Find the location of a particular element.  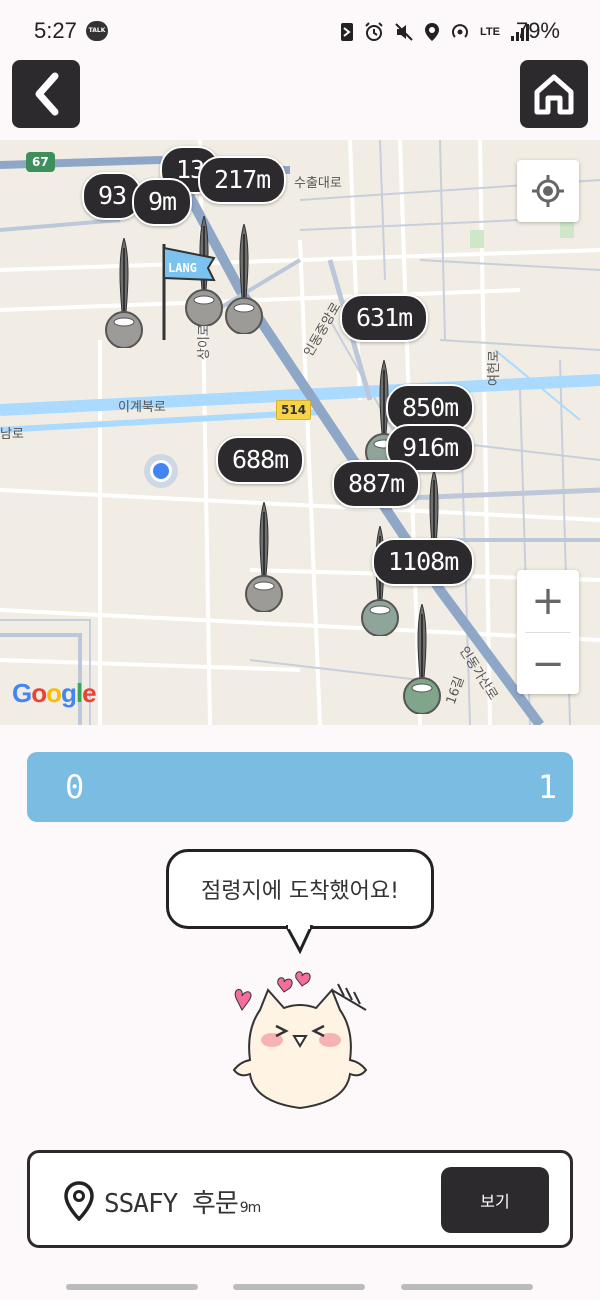

speech-bubble: 점령지에 도착했어요! is located at coordinates (300, 889).